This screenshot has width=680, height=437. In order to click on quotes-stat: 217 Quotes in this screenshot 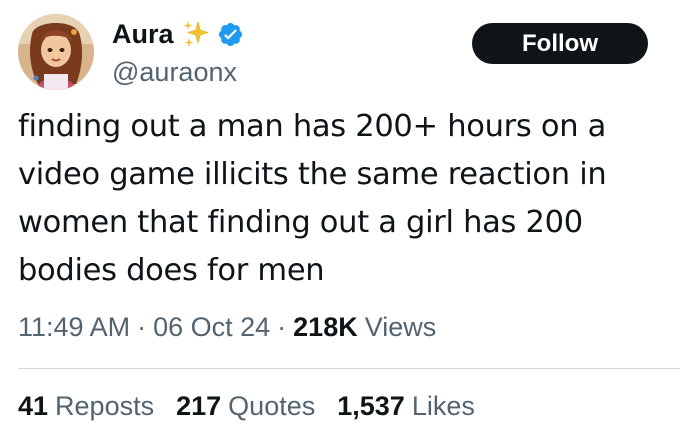, I will do `click(245, 406)`.